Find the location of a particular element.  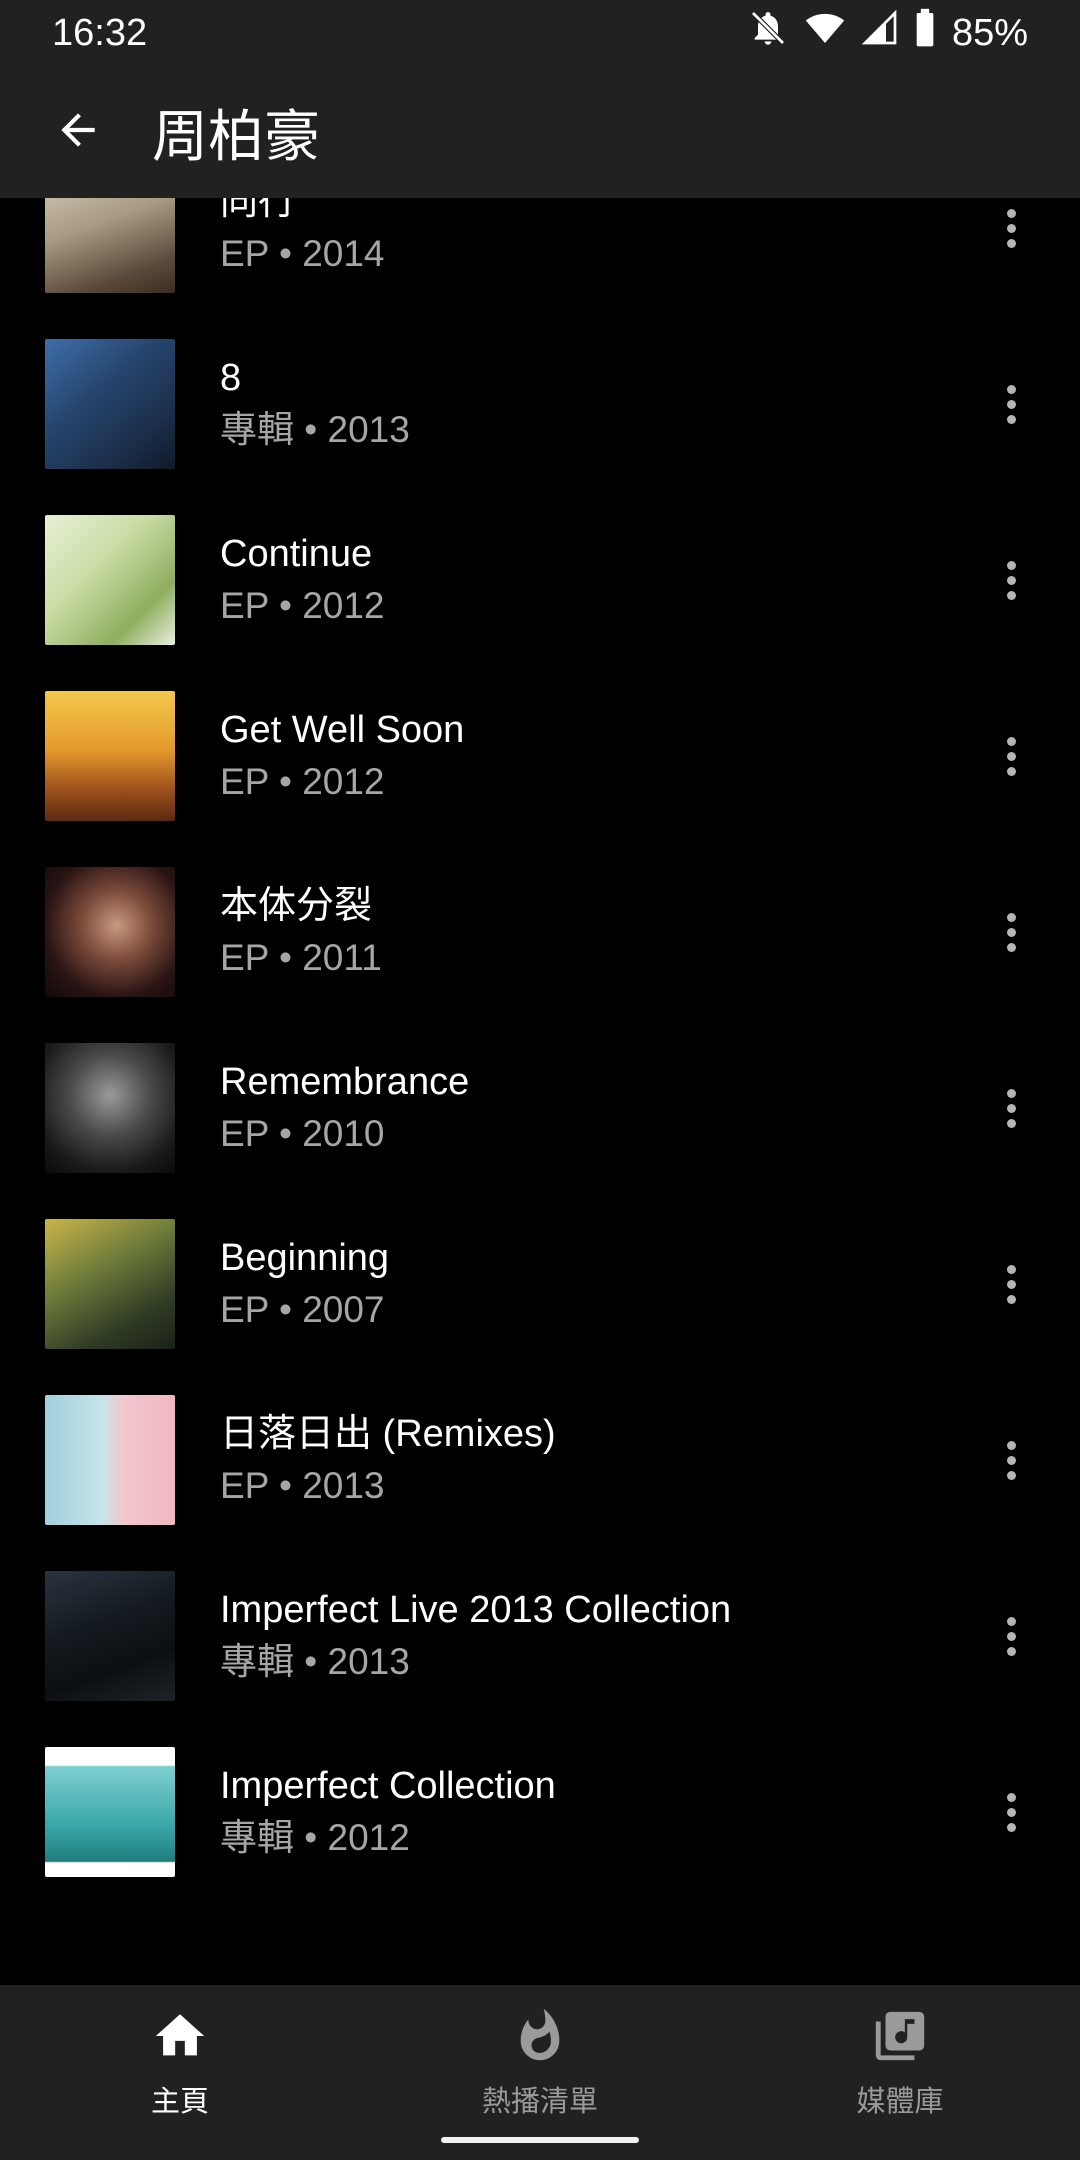

album-row: 本体分裂 EP • 2011 is located at coordinates (540, 932).